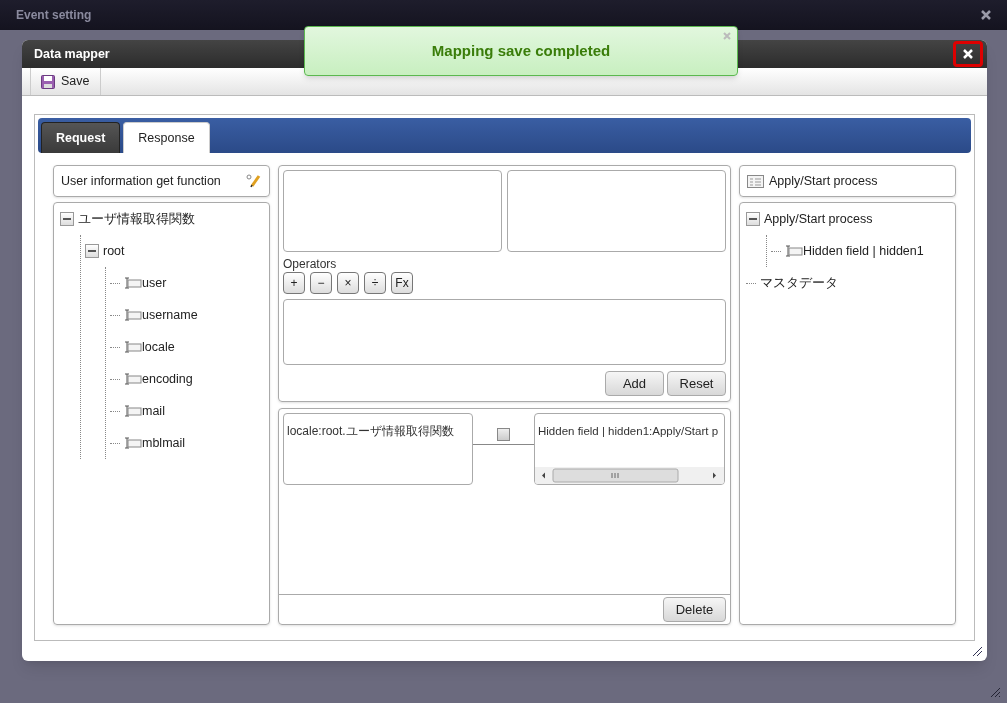 The width and height of the screenshot is (1007, 703). Describe the element at coordinates (321, 283) in the screenshot. I see `operator-button: −` at that location.